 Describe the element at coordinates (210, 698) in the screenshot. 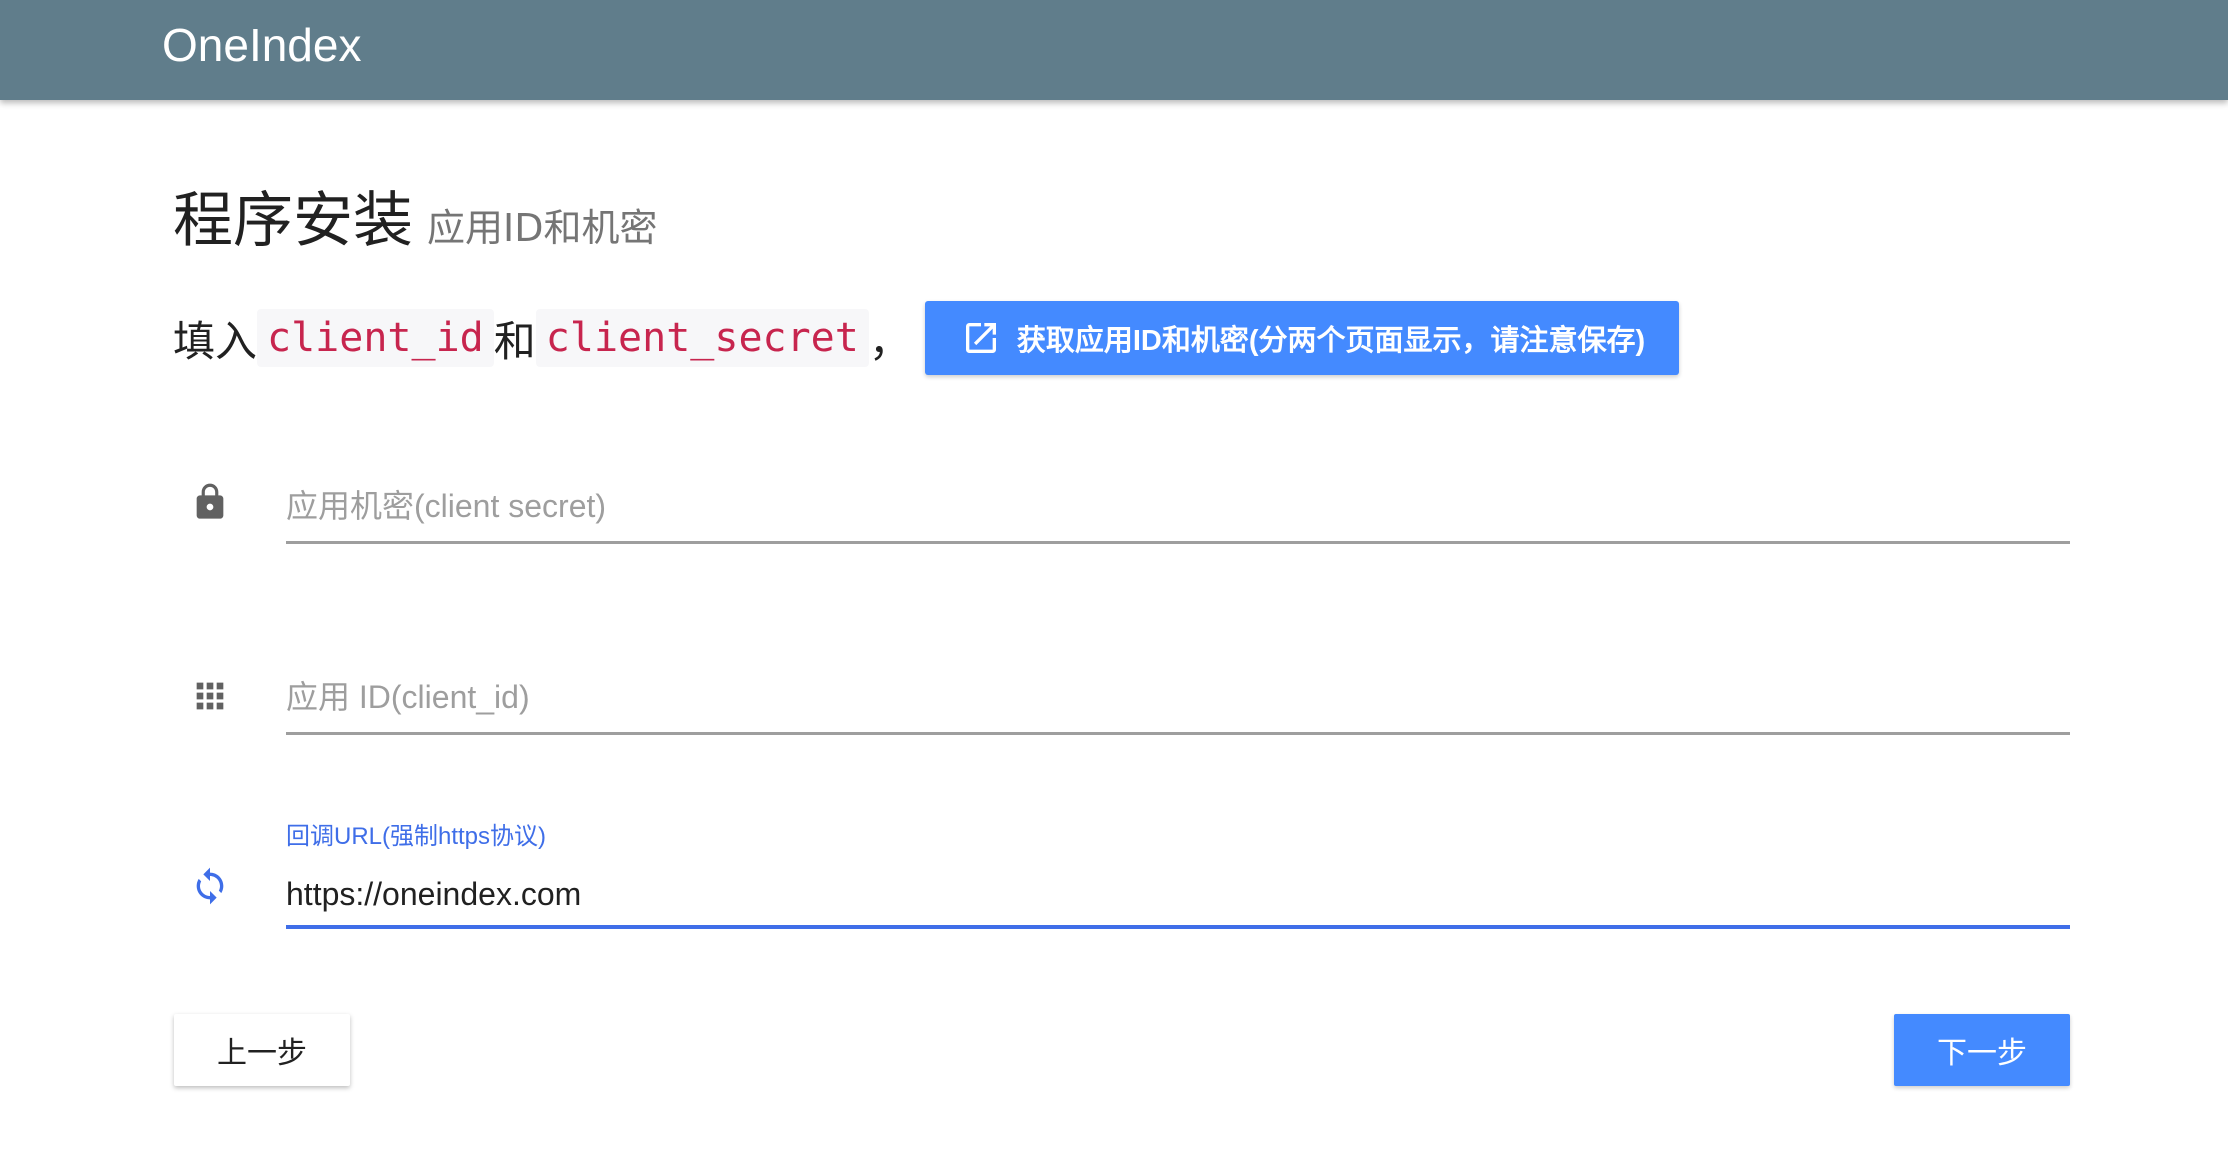

I see `apps-grid-icon` at that location.